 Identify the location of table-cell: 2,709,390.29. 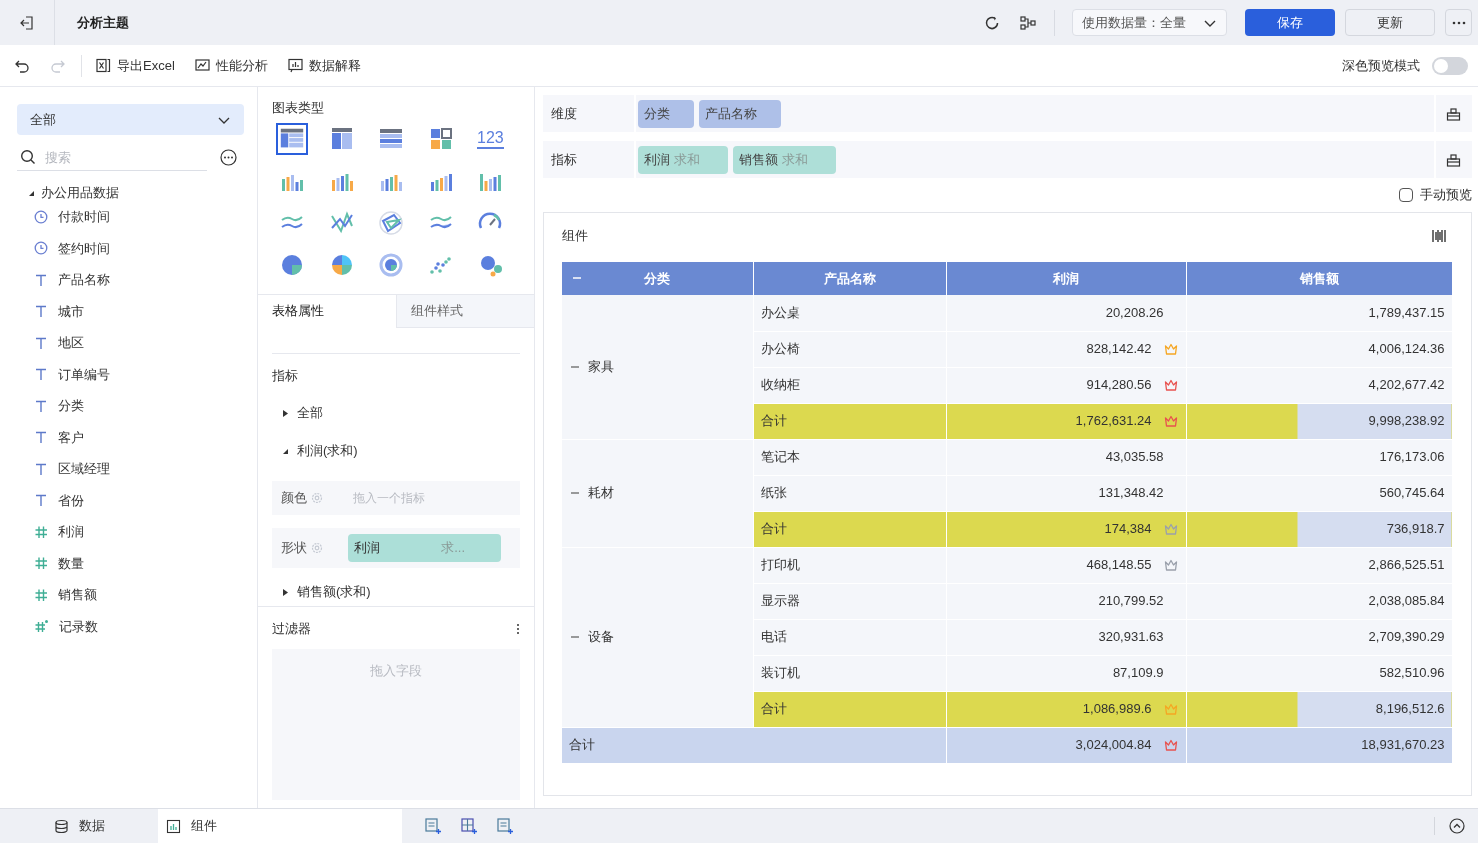
(1319, 637).